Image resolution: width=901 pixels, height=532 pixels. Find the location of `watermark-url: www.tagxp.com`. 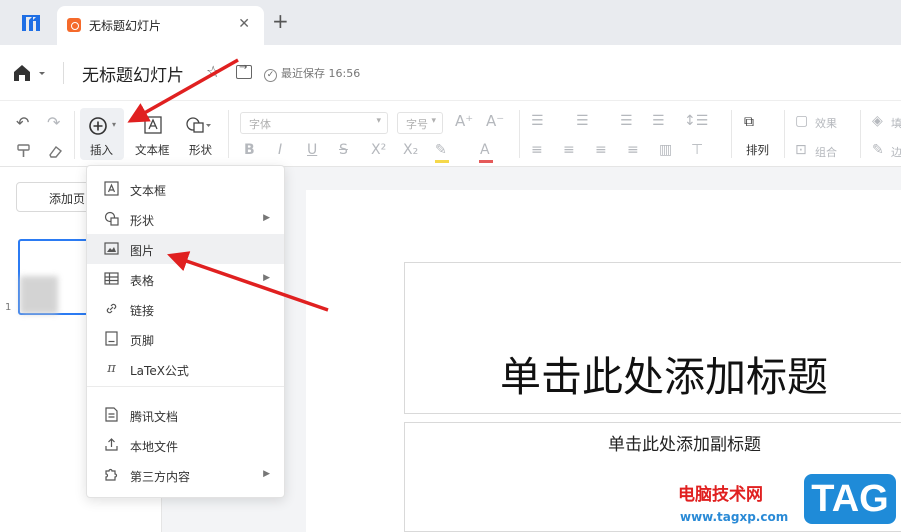

watermark-url: www.tagxp.com is located at coordinates (734, 517).